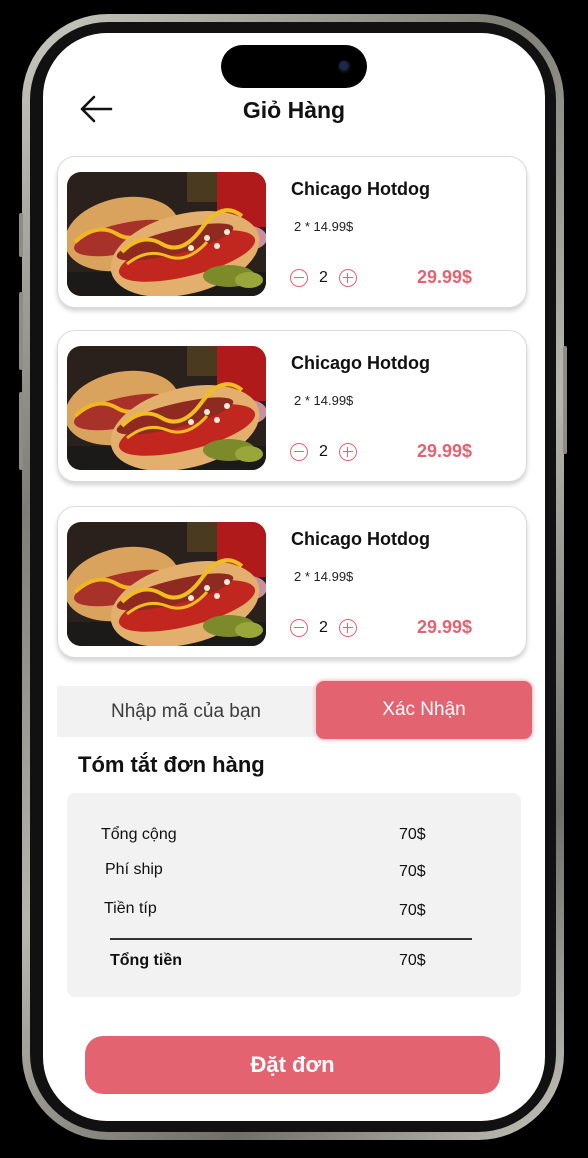  I want to click on total-value: 70$, so click(412, 960).